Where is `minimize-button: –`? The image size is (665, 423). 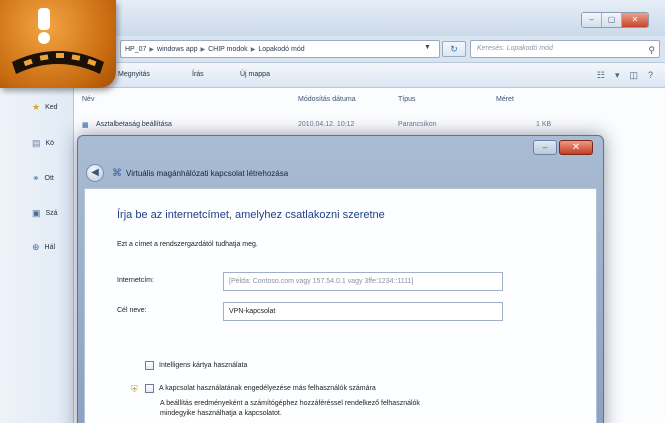 minimize-button: – is located at coordinates (592, 20).